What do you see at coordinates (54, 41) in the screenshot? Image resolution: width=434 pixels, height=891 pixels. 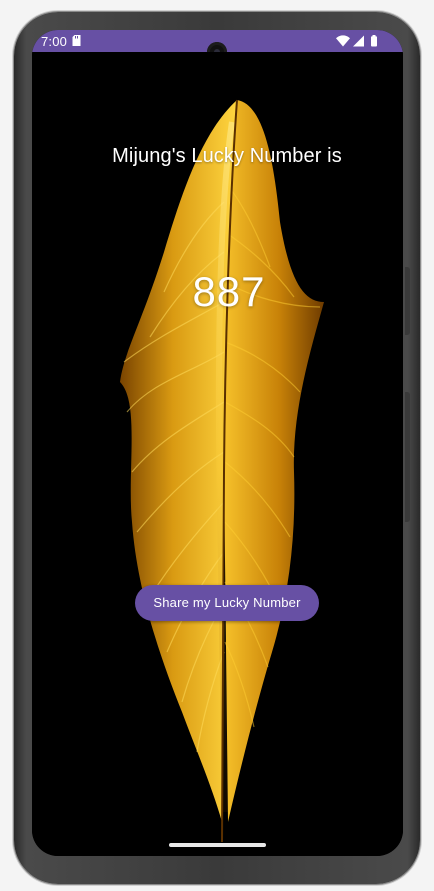 I see `status-time: 7:00` at bounding box center [54, 41].